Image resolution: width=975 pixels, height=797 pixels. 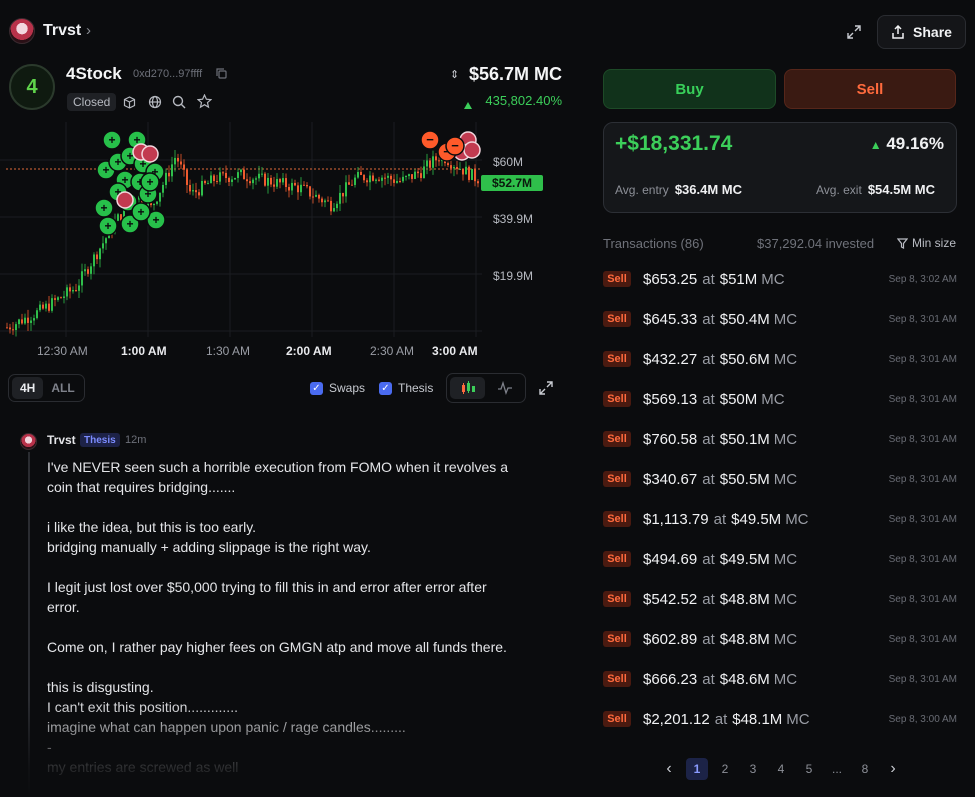 I want to click on transaction-row: Sell $494.69 at $49.5M MC Sep 8, 3:01 AM, so click(x=780, y=559).